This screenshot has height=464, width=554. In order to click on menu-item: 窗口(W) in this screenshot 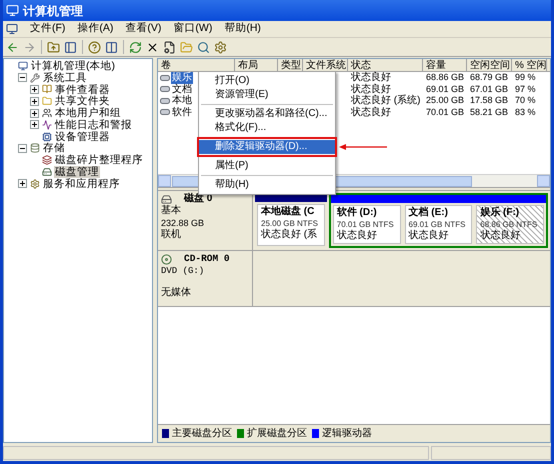, I will do `click(192, 29)`.